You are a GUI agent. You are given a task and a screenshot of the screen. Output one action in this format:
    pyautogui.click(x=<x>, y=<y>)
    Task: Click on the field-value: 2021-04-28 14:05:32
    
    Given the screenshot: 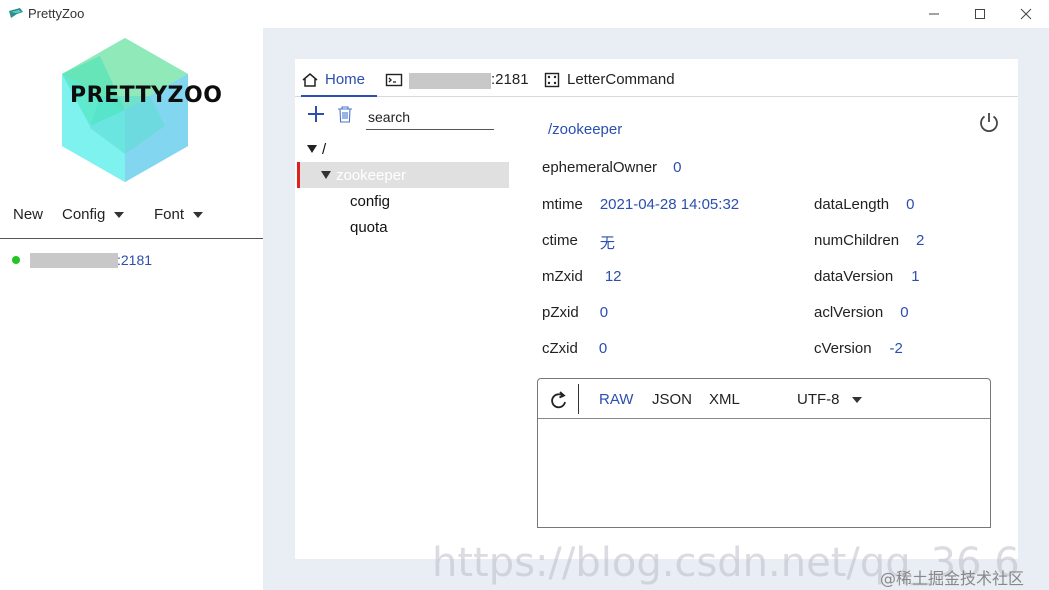 What is the action you would take?
    pyautogui.click(x=669, y=204)
    